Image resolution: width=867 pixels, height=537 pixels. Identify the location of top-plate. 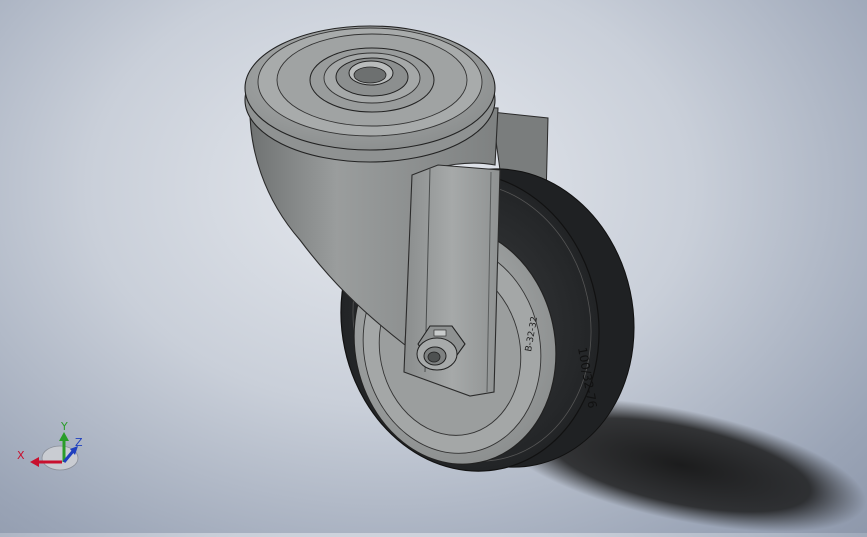
(370, 94).